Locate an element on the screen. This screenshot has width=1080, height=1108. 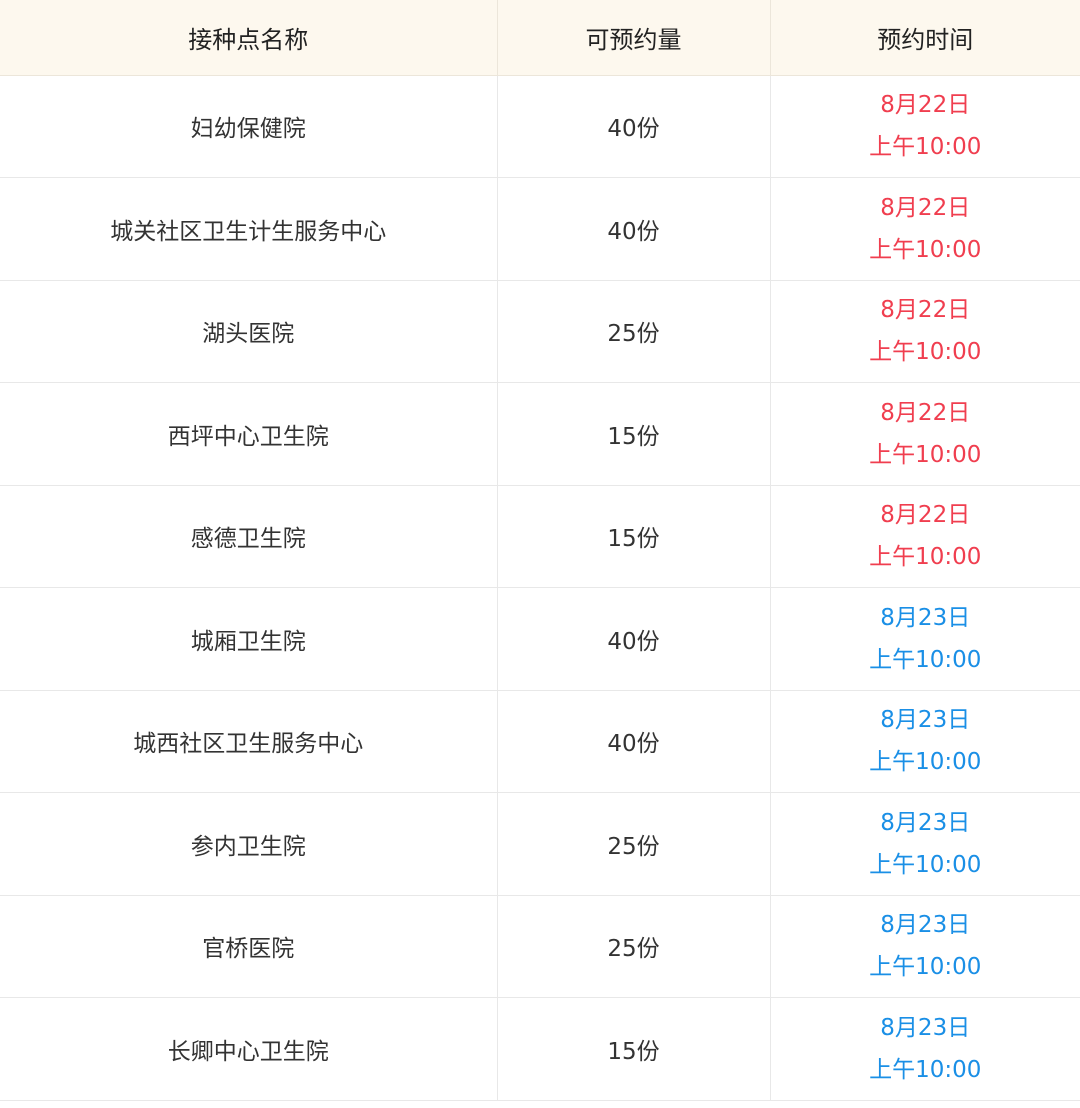
site-name-cell: 参内卫生院 is located at coordinates (249, 844).